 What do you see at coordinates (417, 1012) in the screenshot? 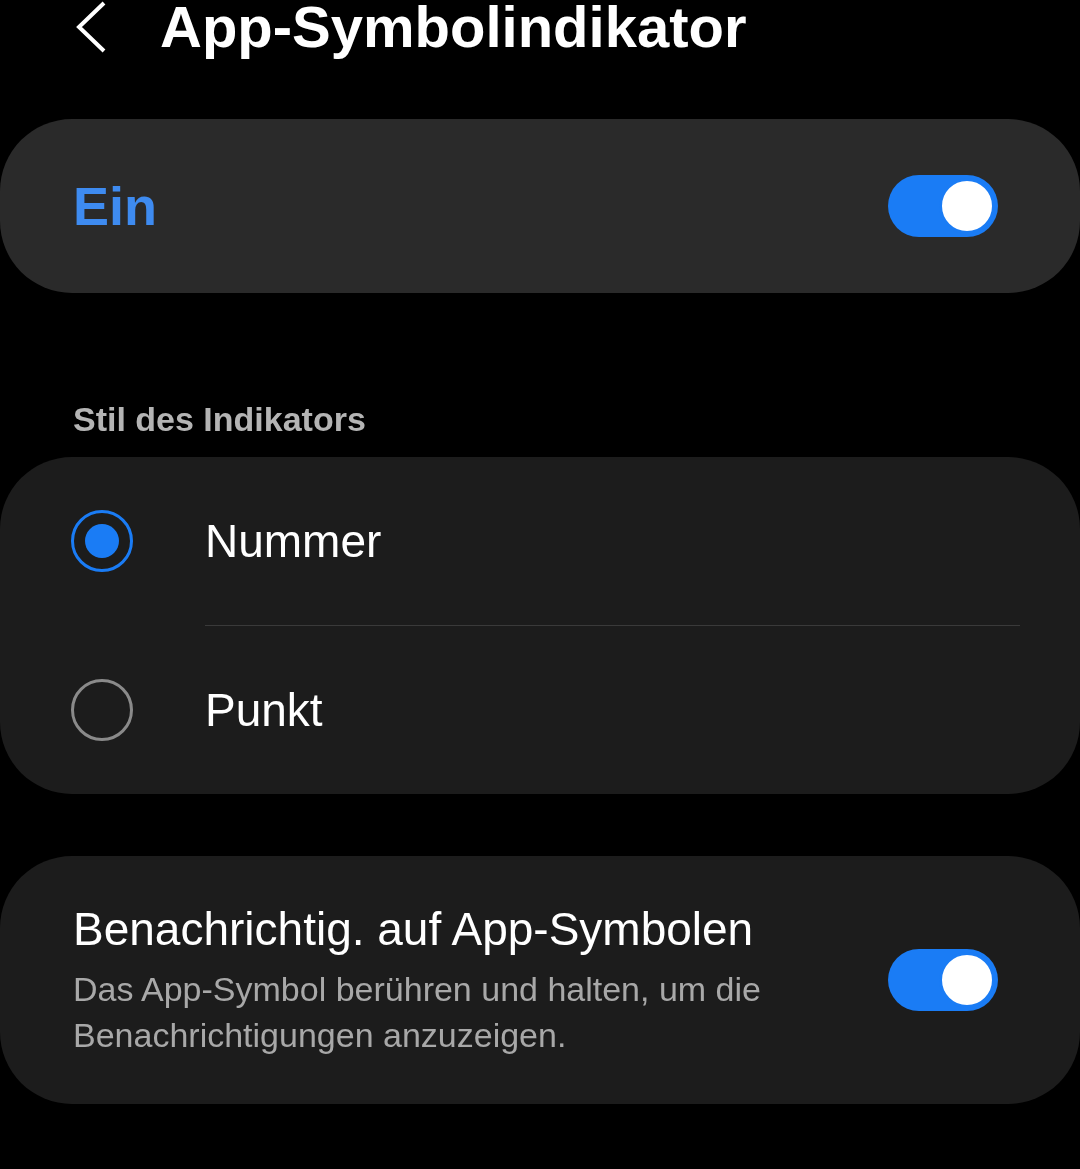
I see `setting-description: Das App-Symbol berühren und halten, um die Benachrichtigungen anzuzeigen.` at bounding box center [417, 1012].